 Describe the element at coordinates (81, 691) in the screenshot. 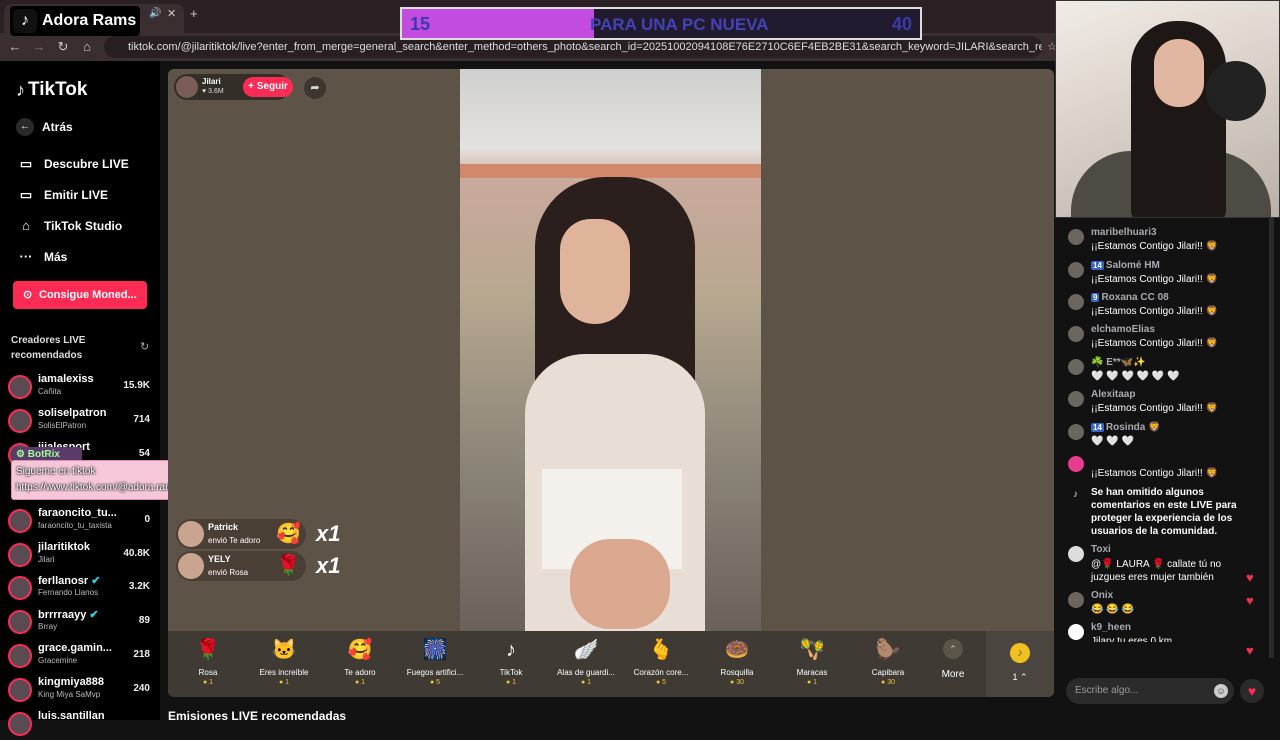

I see `creator-item: kingmiya888 King Miya SaMvp 240` at that location.